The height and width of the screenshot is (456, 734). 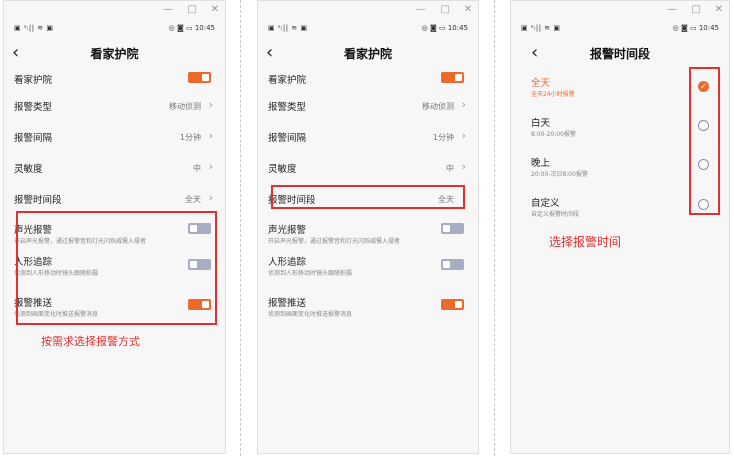 What do you see at coordinates (310, 314) in the screenshot?
I see `row-sub: 侦测到画面变化时推送报警消息` at bounding box center [310, 314].